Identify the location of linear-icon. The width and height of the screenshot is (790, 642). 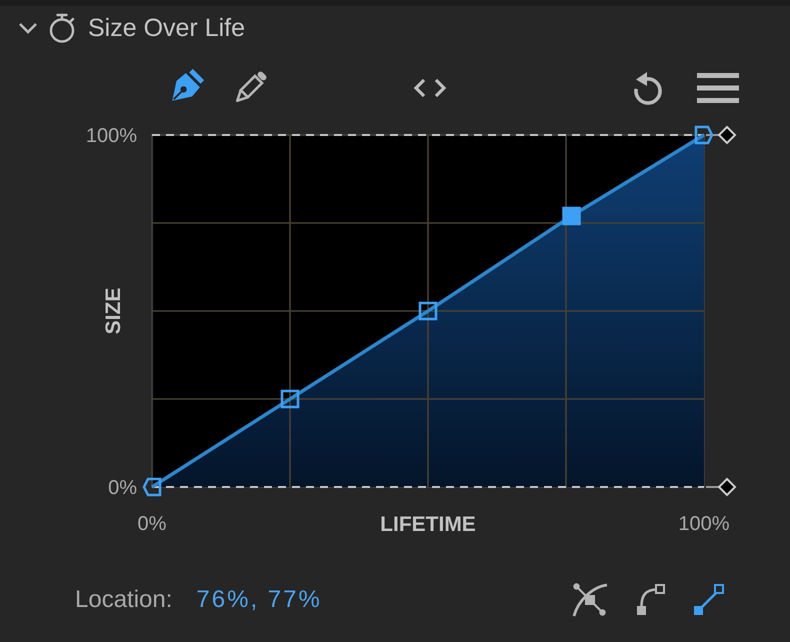
(709, 600).